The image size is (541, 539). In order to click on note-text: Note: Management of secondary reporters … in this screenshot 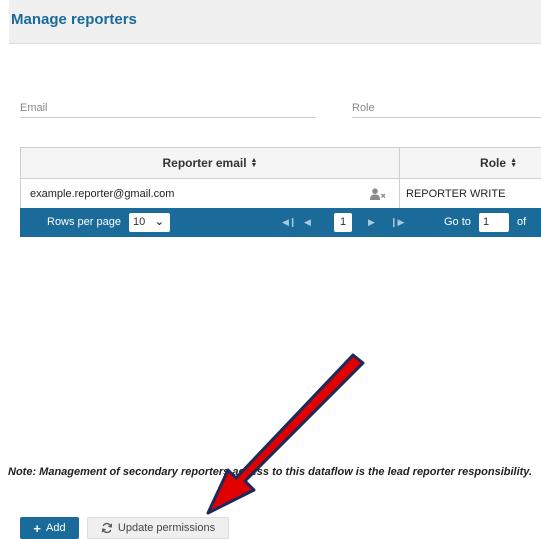, I will do `click(270, 472)`.